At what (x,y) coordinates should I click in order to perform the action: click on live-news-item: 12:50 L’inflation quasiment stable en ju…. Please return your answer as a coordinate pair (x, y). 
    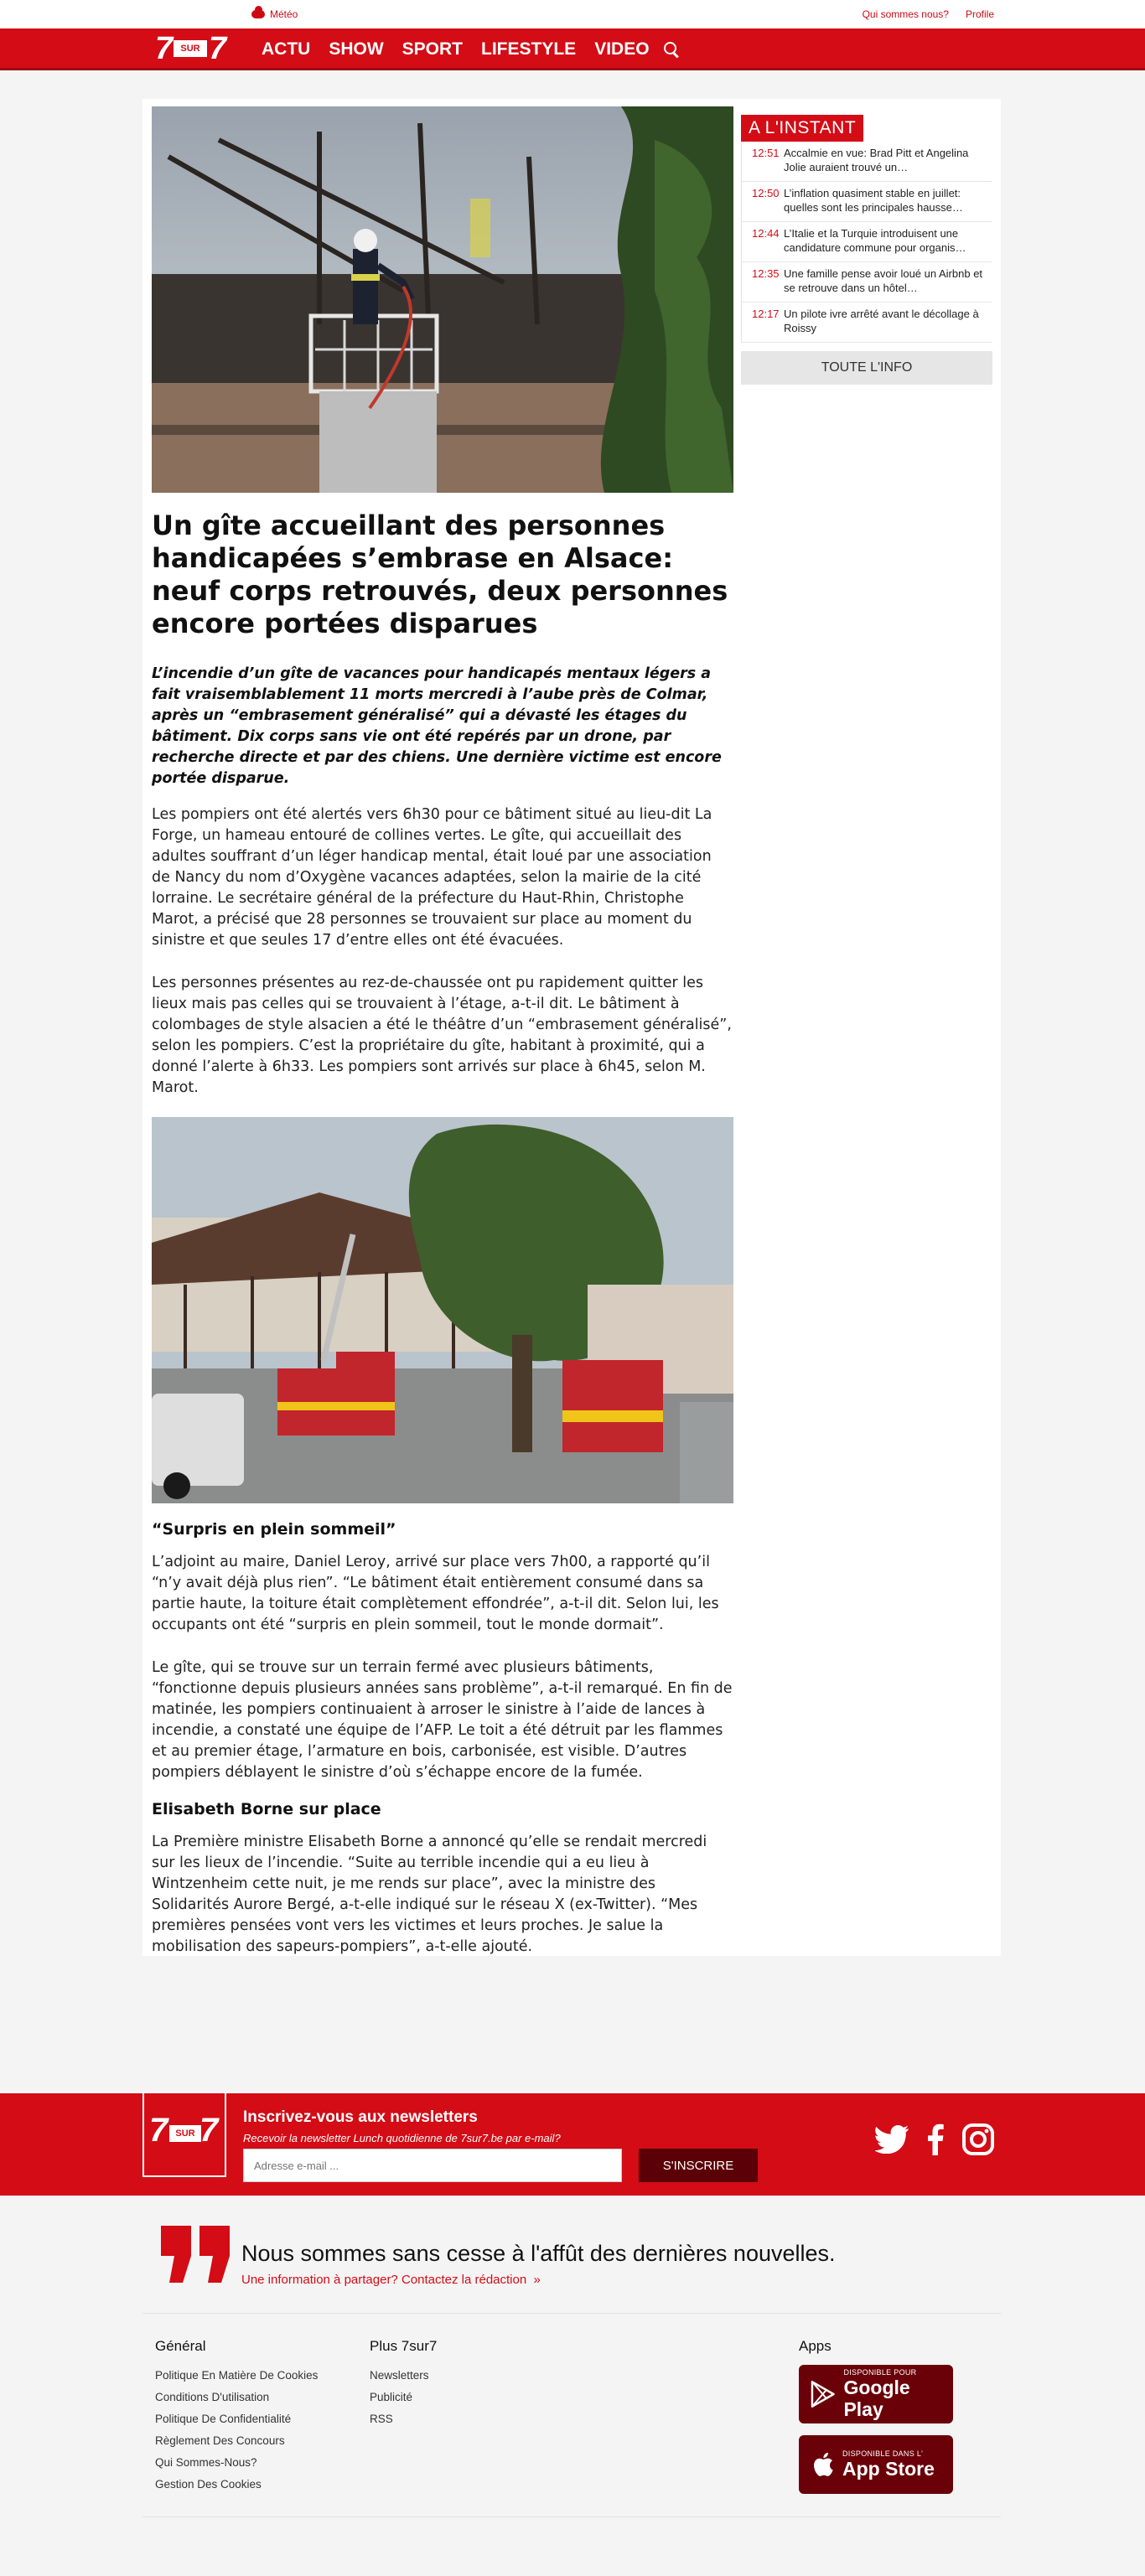
    Looking at the image, I should click on (867, 202).